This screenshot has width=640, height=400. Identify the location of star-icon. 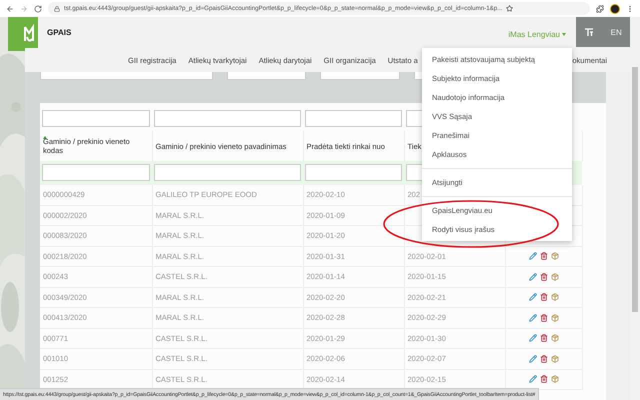
(510, 8).